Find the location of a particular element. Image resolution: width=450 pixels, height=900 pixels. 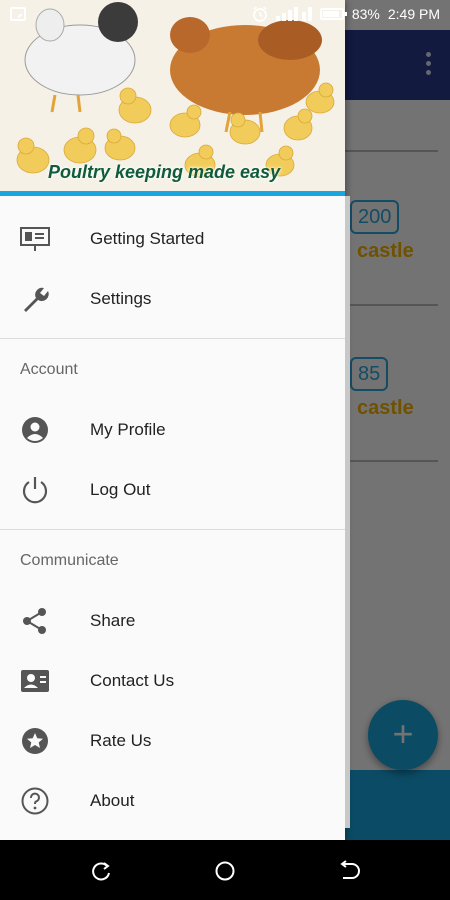

home-icon is located at coordinates (225, 871).